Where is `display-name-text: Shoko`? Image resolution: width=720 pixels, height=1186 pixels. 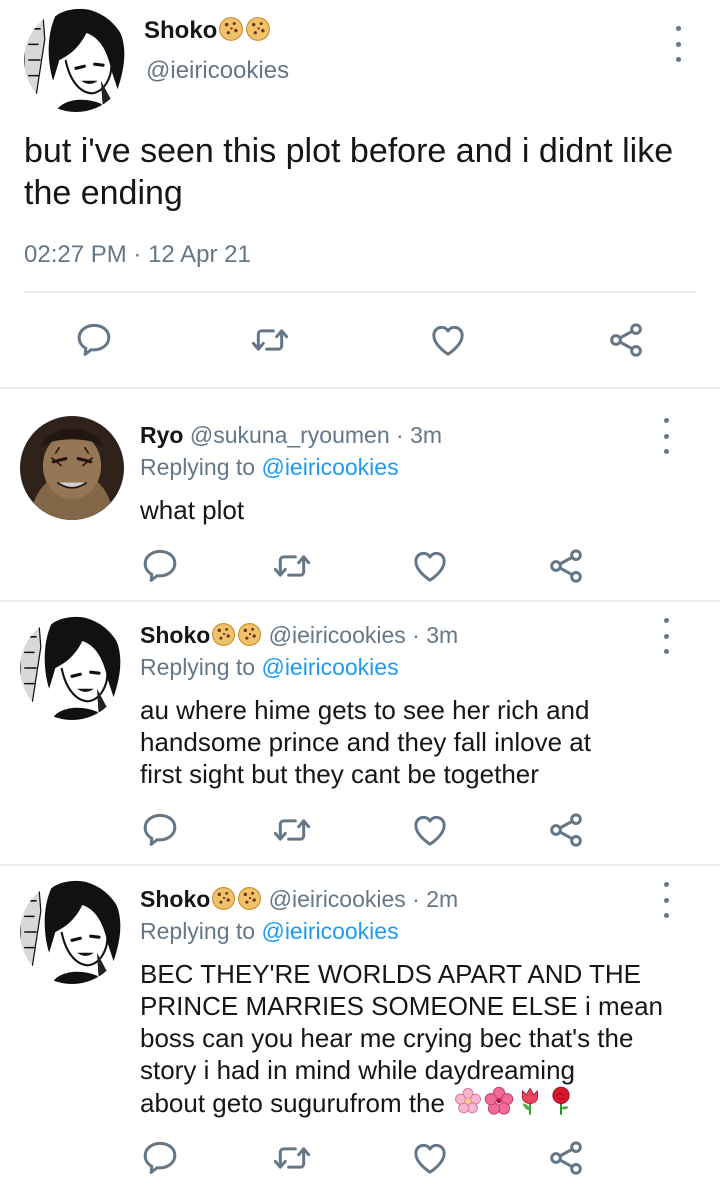
display-name-text: Shoko is located at coordinates (181, 30).